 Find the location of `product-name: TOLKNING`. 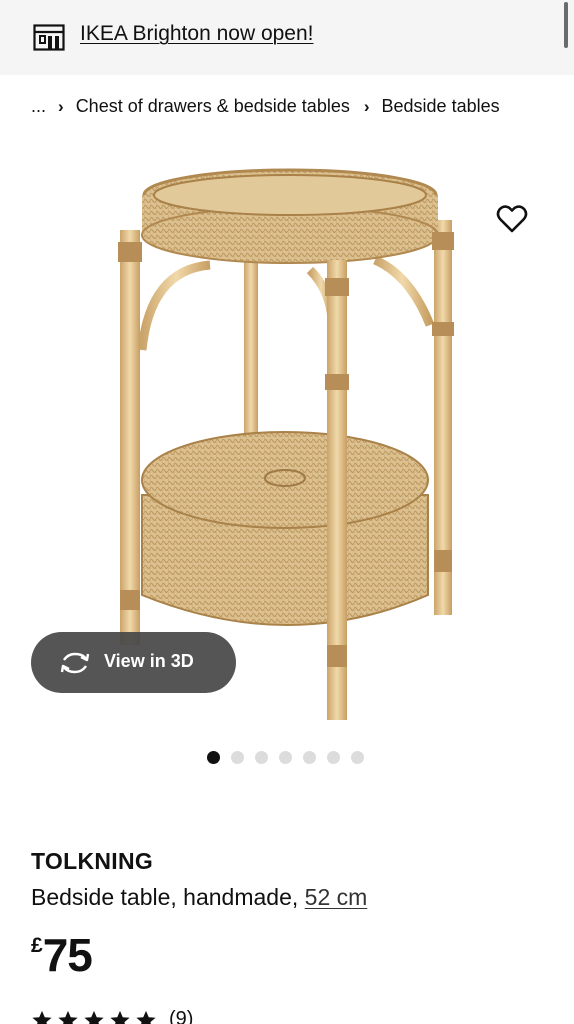

product-name: TOLKNING is located at coordinates (92, 861).